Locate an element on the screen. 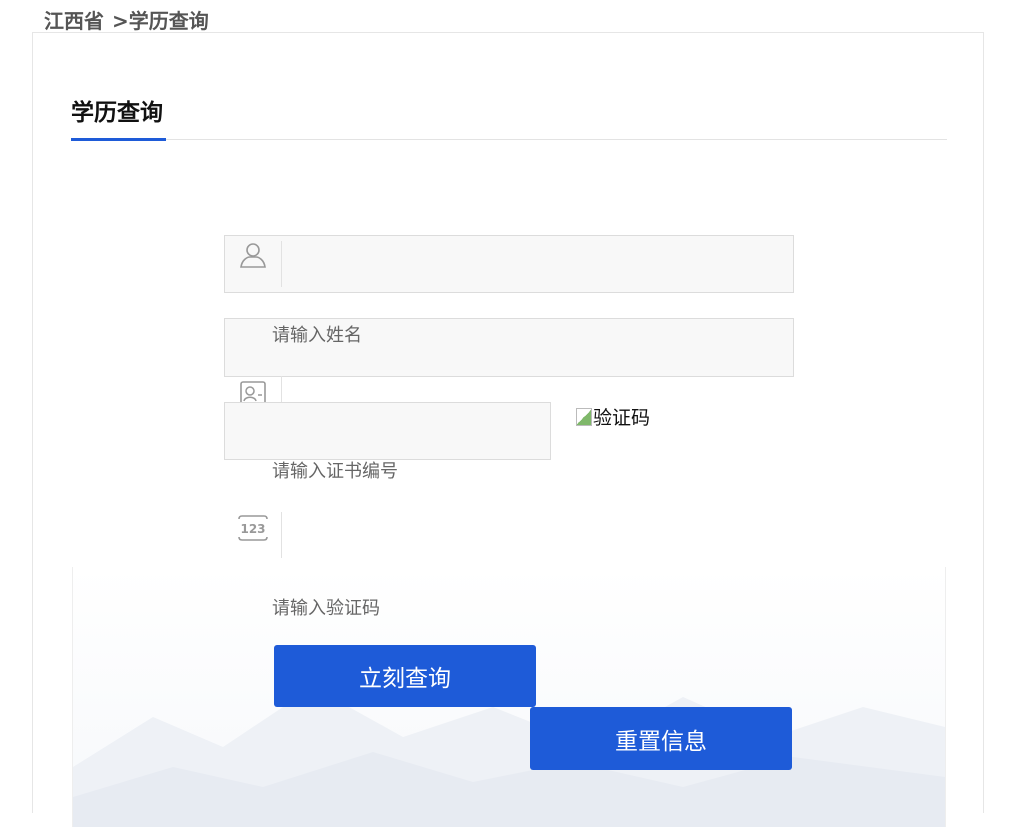  breadcrumb-province: 江西省 is located at coordinates (74, 21).